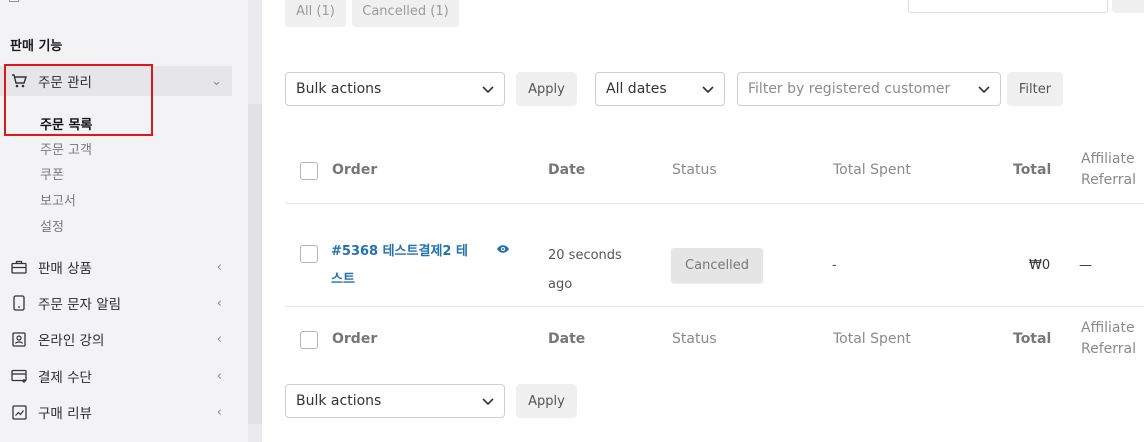 Image resolution: width=1144 pixels, height=442 pixels. I want to click on filter-all-chip: All (1), so click(315, 13).